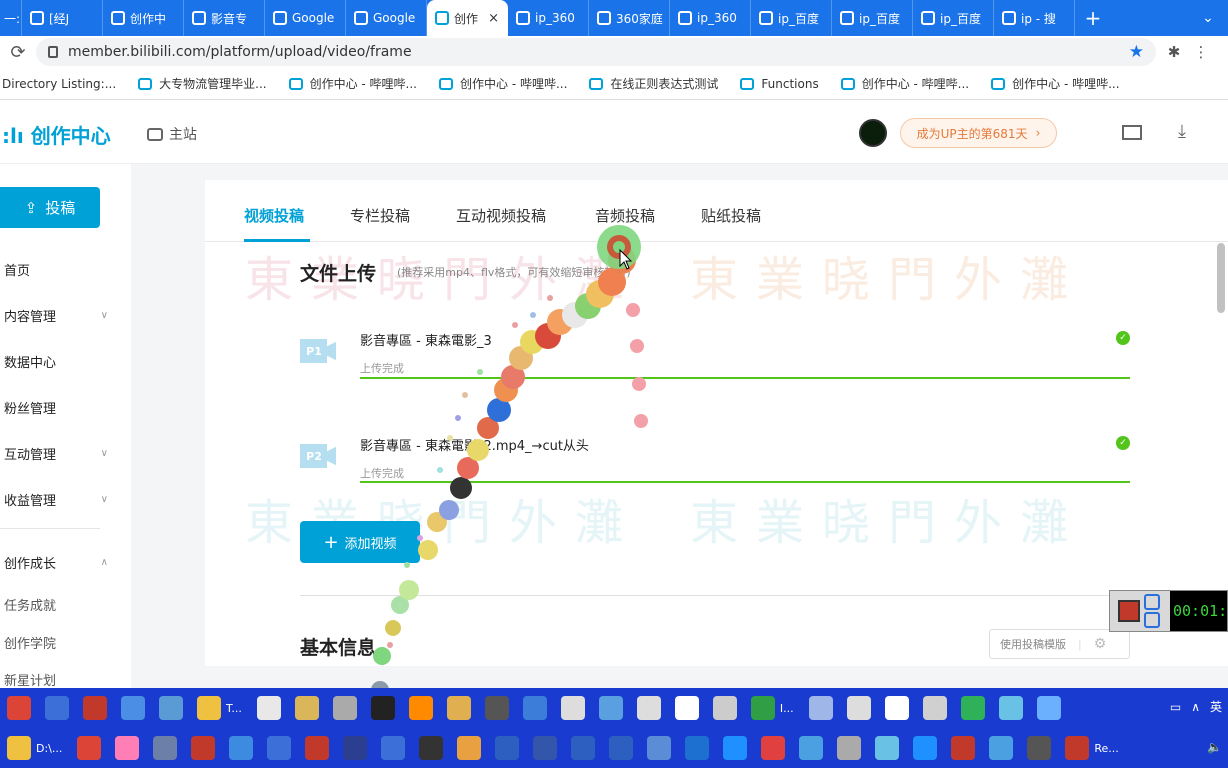 This screenshot has width=1228, height=768. Describe the element at coordinates (621, 748) in the screenshot. I see `font-icon` at that location.